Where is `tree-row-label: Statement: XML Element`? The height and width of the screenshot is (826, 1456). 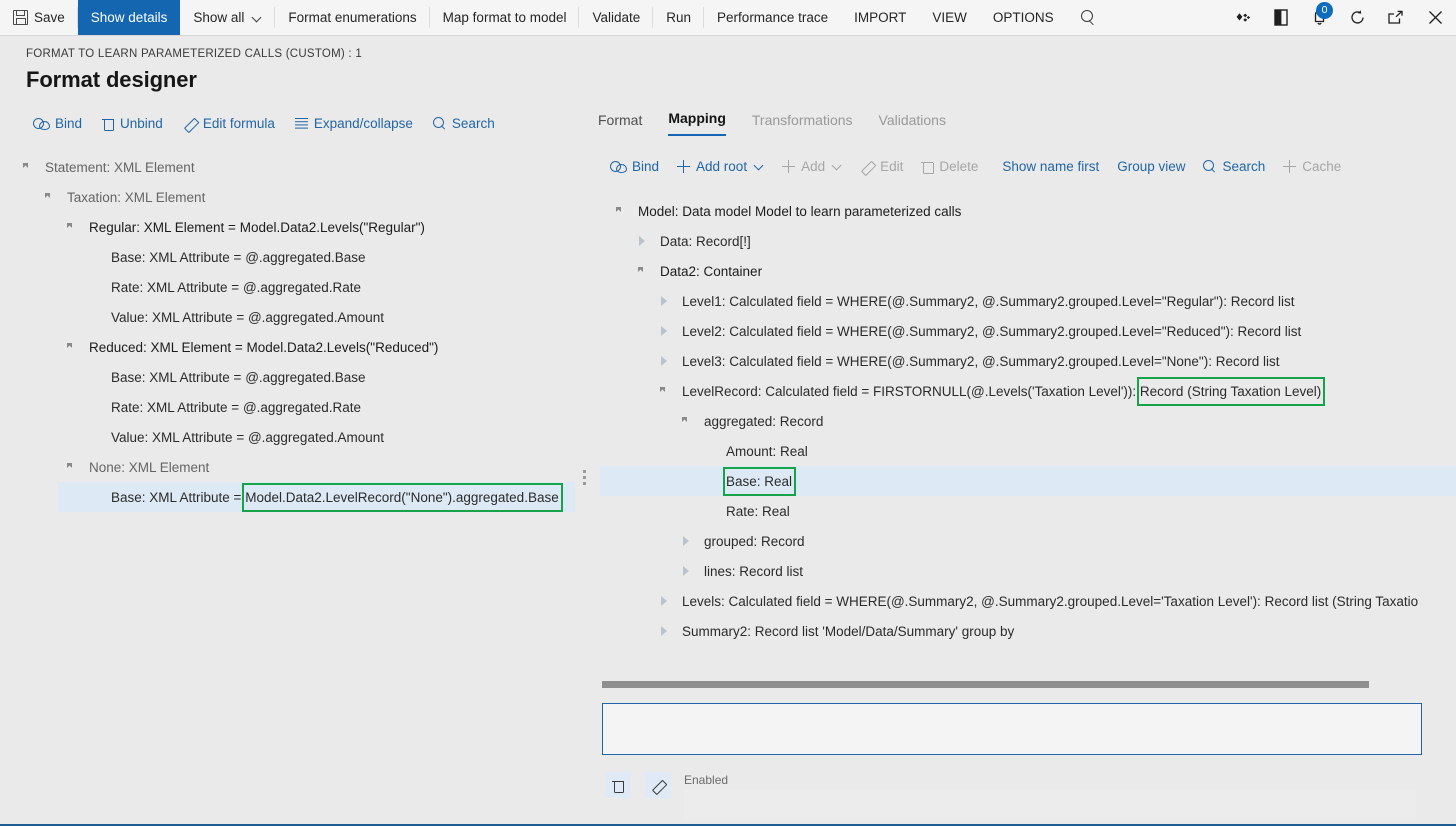 tree-row-label: Statement: XML Element is located at coordinates (120, 167).